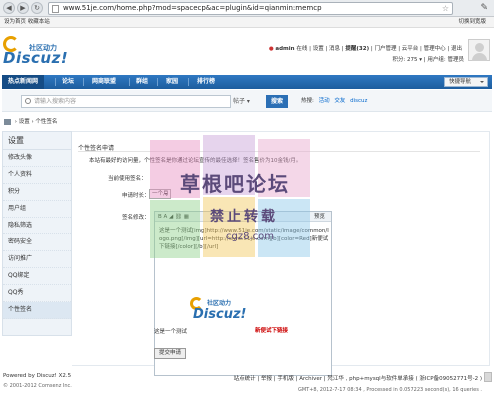 Image resolution: width=494 pixels, height=400 pixels. What do you see at coordinates (37, 175) in the screenshot?
I see `sidebar-item-profile: 个人资料` at bounding box center [37, 175].